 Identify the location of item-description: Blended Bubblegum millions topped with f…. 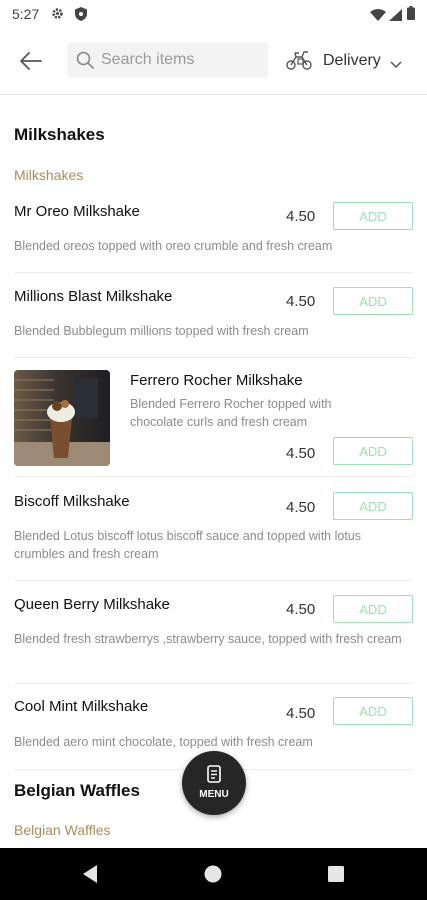
(161, 331).